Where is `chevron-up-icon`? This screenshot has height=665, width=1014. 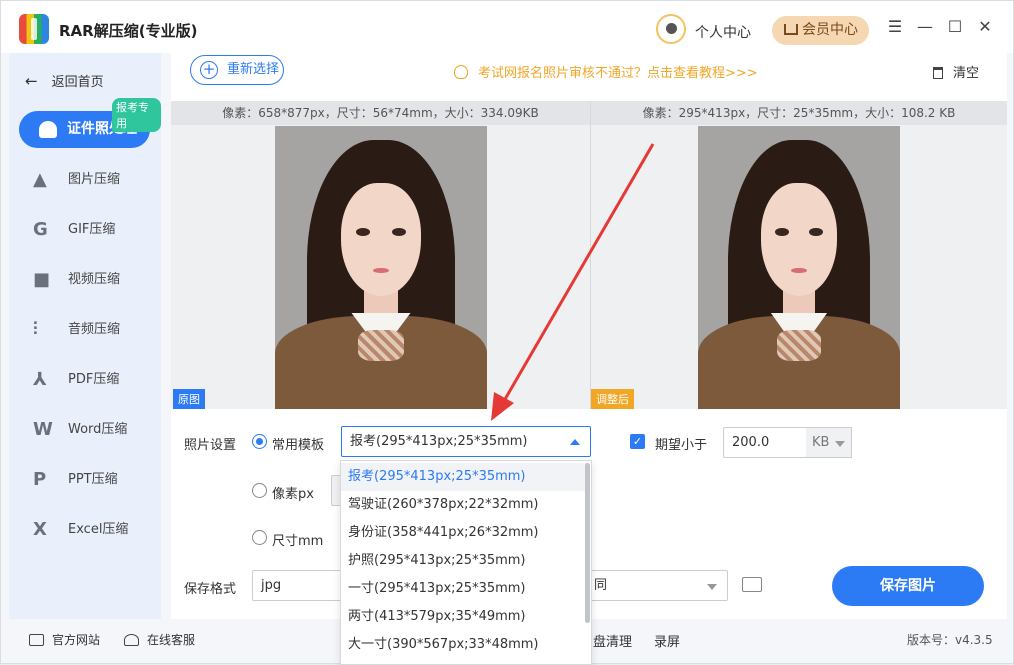 chevron-up-icon is located at coordinates (575, 442).